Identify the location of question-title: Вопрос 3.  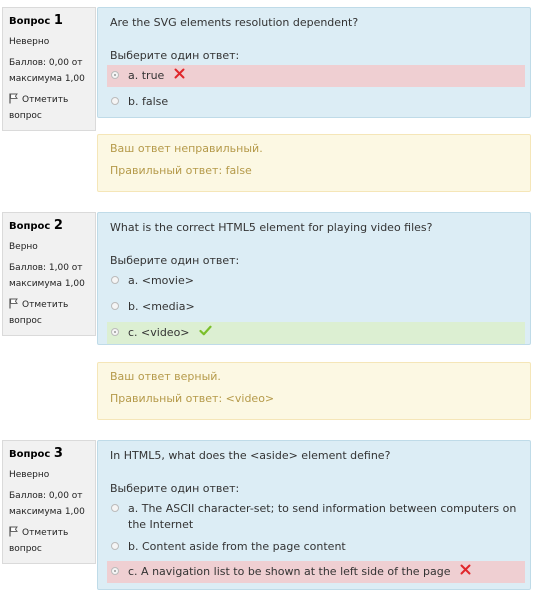
(50, 454).